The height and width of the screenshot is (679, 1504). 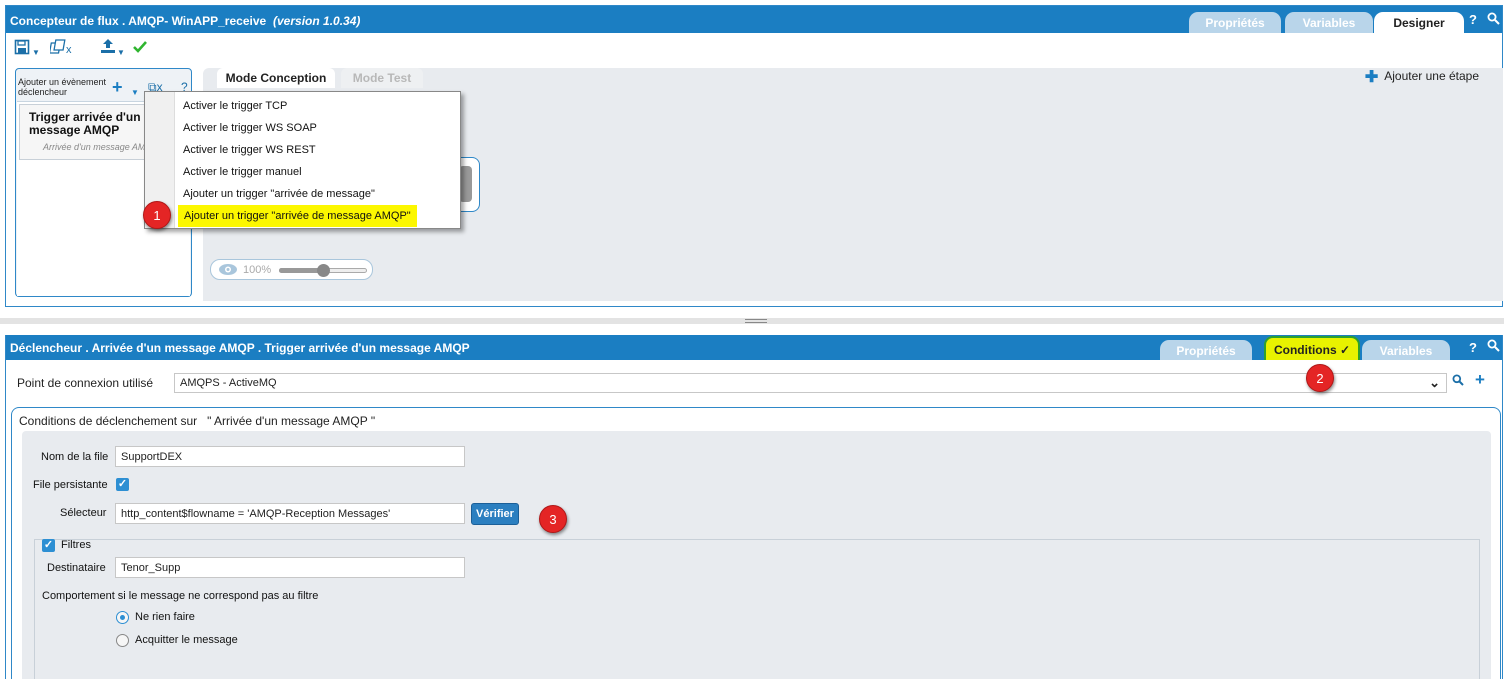 I want to click on menu-item-message-arrival: Ajouter un trigger "arrivée de message", so click(x=279, y=194).